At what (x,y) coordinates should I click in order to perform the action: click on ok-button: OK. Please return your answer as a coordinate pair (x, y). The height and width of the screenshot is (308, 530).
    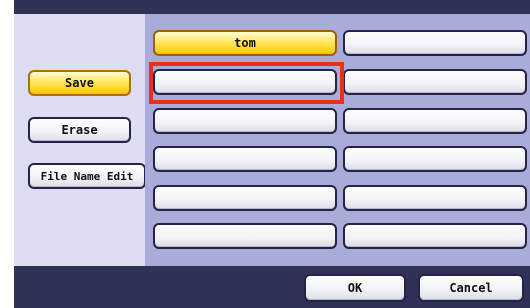
    Looking at the image, I should click on (355, 288).